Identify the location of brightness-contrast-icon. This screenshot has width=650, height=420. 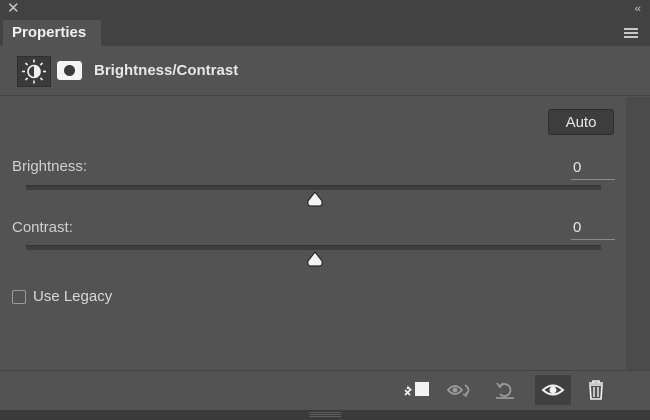
(34, 71).